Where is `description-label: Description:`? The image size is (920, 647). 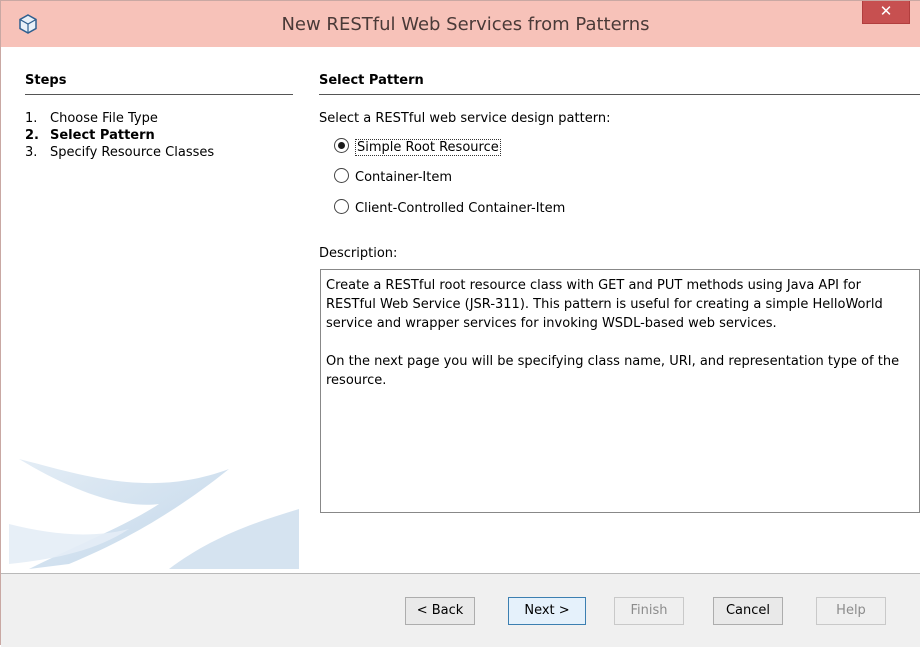
description-label: Description: is located at coordinates (358, 253).